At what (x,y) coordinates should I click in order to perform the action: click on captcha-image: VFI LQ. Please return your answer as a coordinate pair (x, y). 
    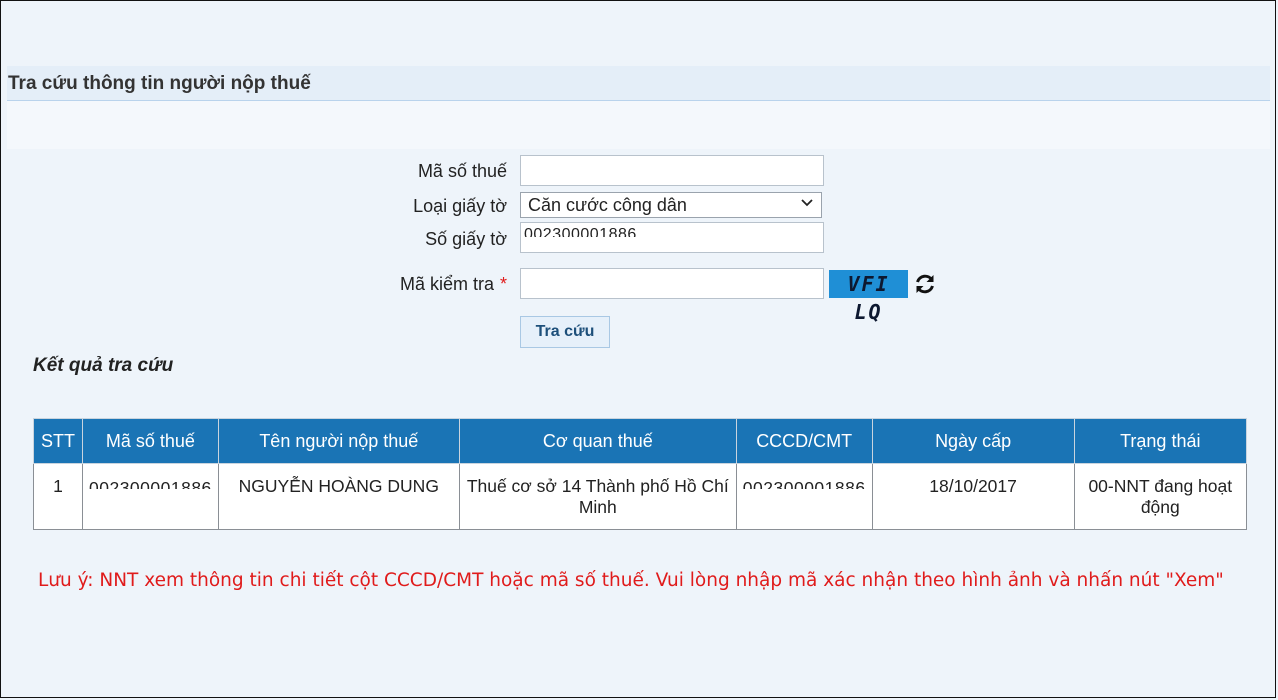
    Looking at the image, I should click on (868, 297).